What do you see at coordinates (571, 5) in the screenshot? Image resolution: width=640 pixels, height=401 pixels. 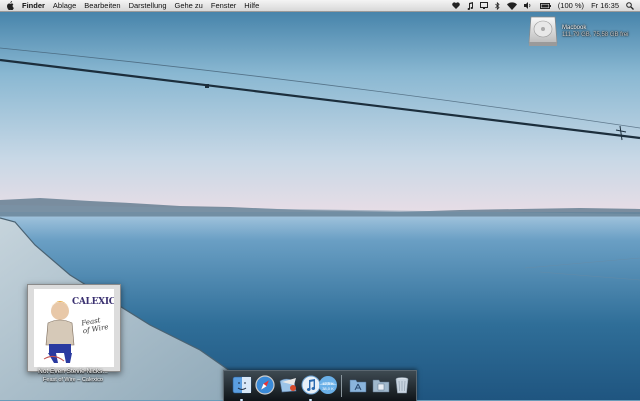 I see `battery-percentage: (100 %)` at bounding box center [571, 5].